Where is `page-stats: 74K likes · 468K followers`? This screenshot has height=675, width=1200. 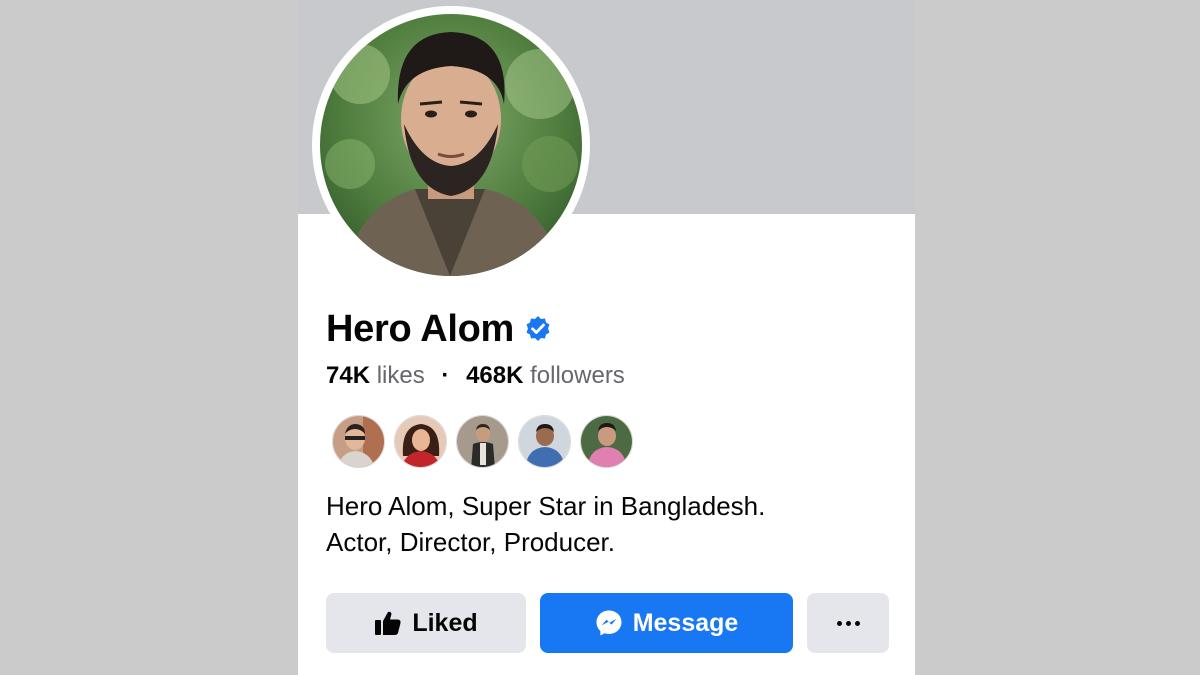
page-stats: 74K likes · 468K followers is located at coordinates (475, 376).